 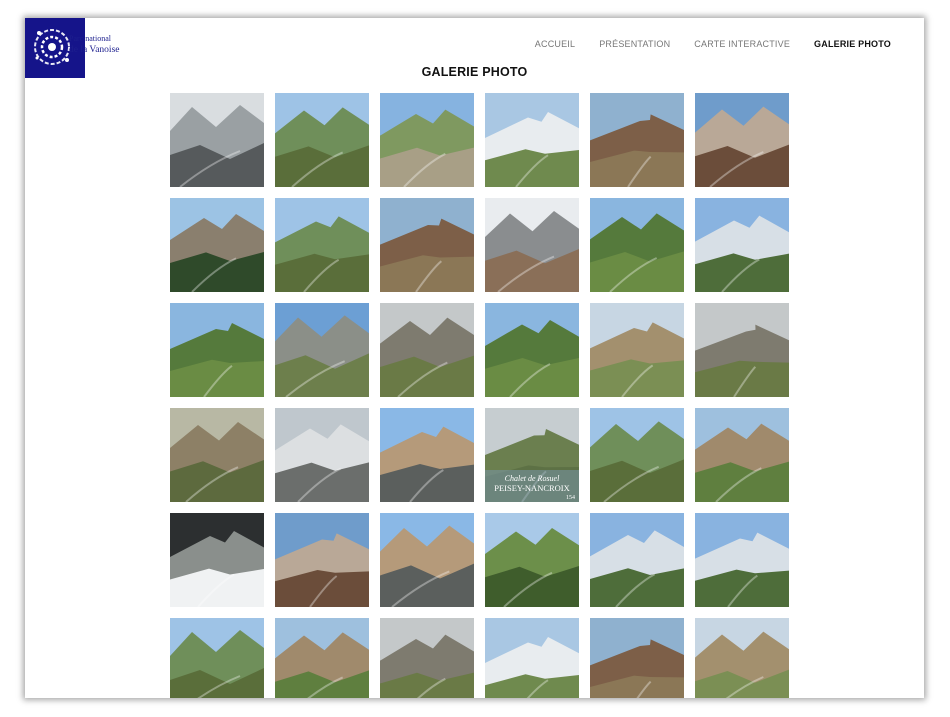 I want to click on logo-line1: Parc national, so click(x=90, y=38).